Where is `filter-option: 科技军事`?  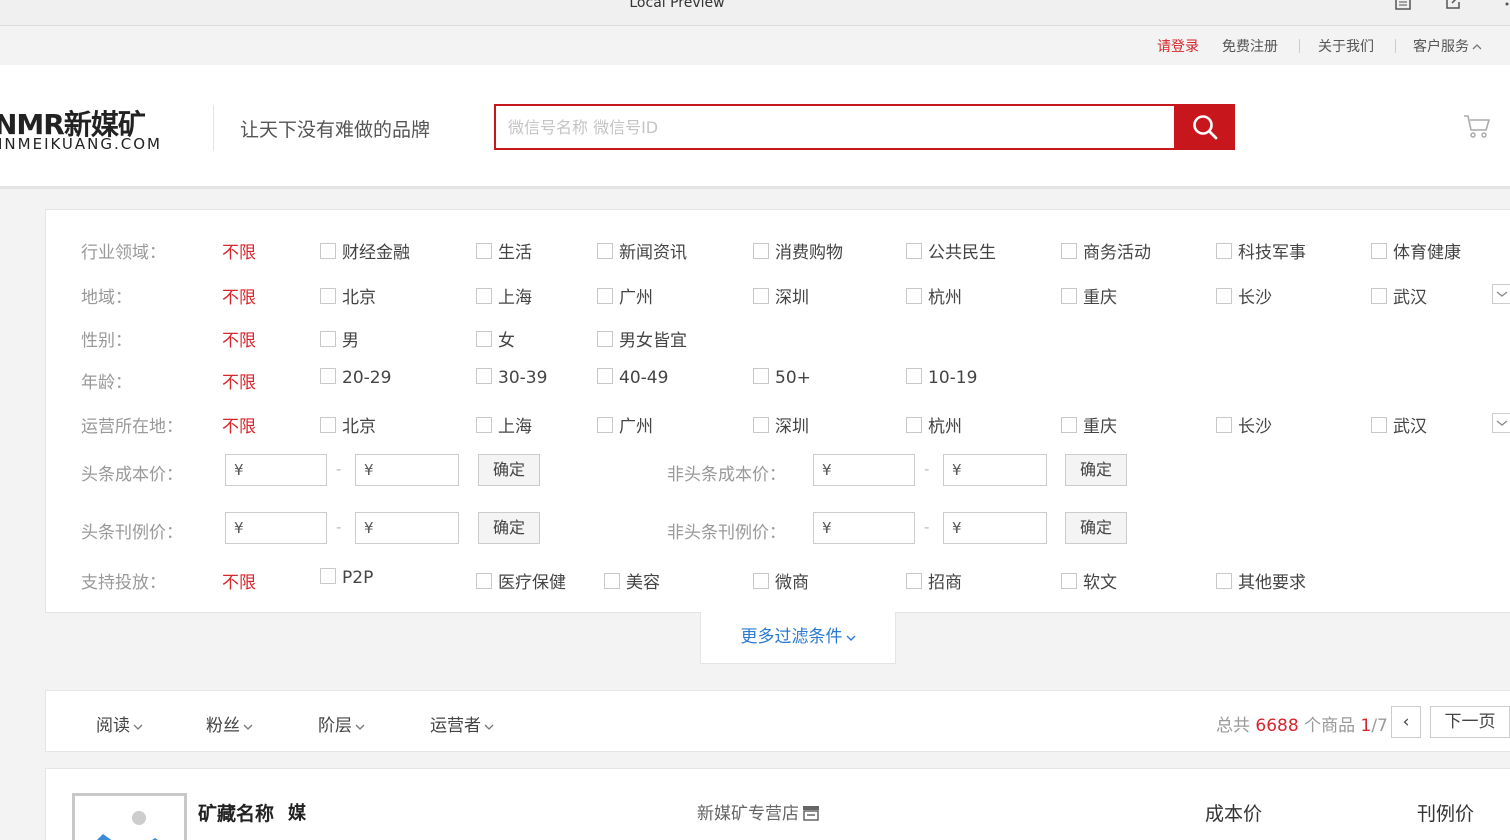 filter-option: 科技军事 is located at coordinates (1261, 250).